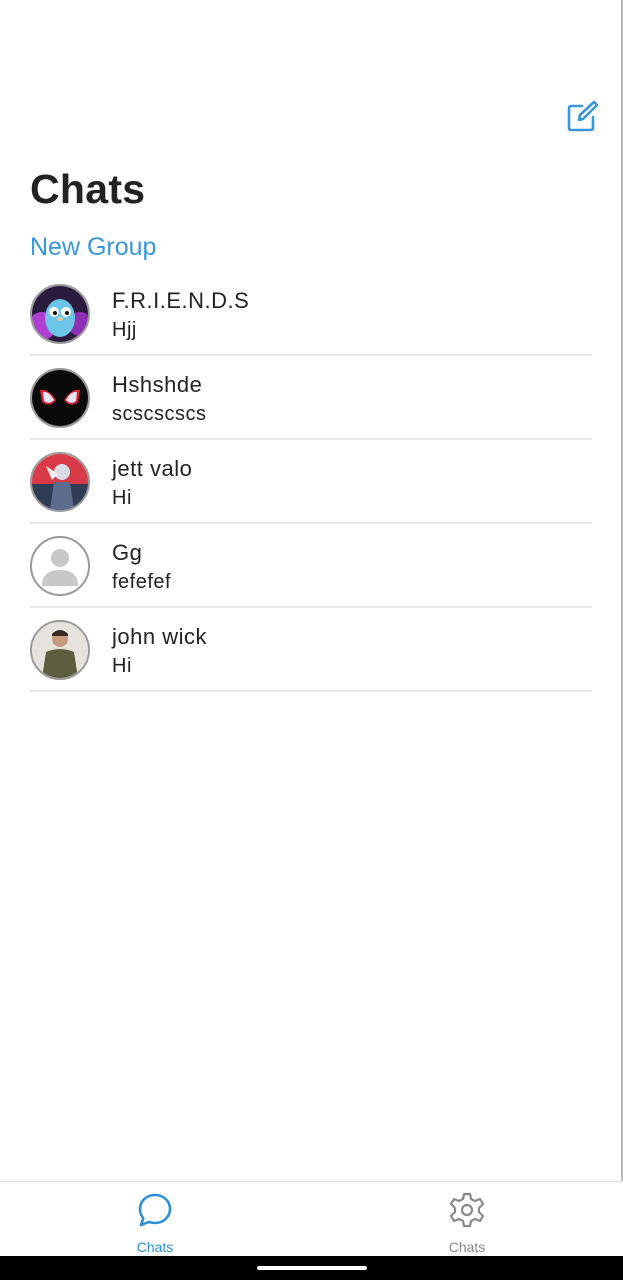 The image size is (623, 1280). Describe the element at coordinates (142, 582) in the screenshot. I see `chat-last-message: fefefef` at that location.